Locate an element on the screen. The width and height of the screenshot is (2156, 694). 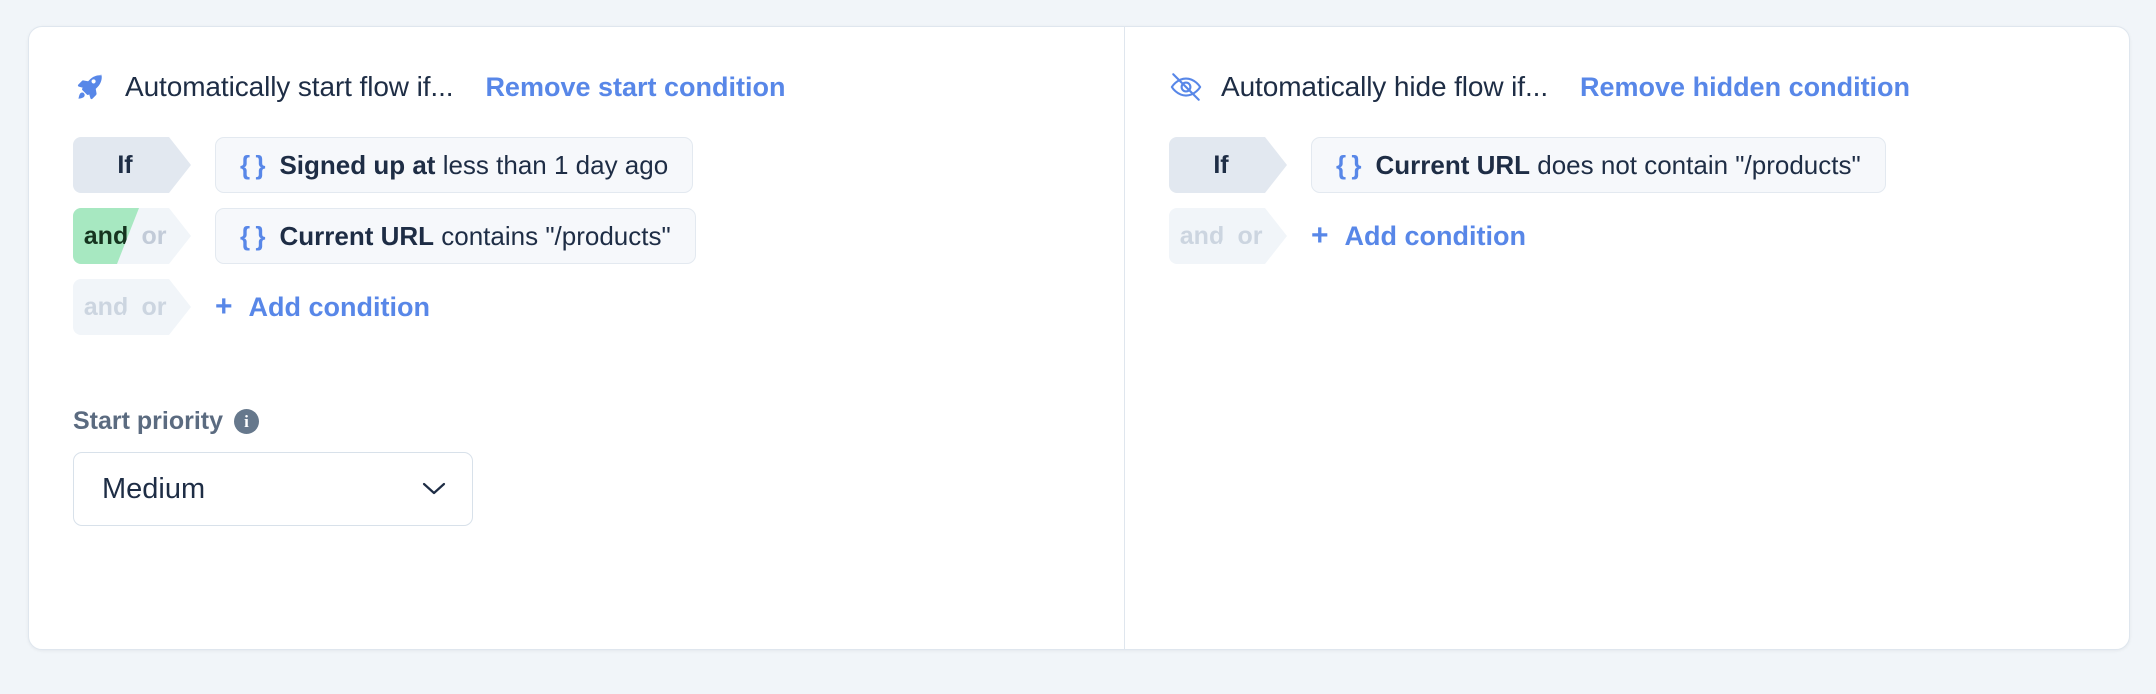
start-priority-value: Medium is located at coordinates (154, 488).